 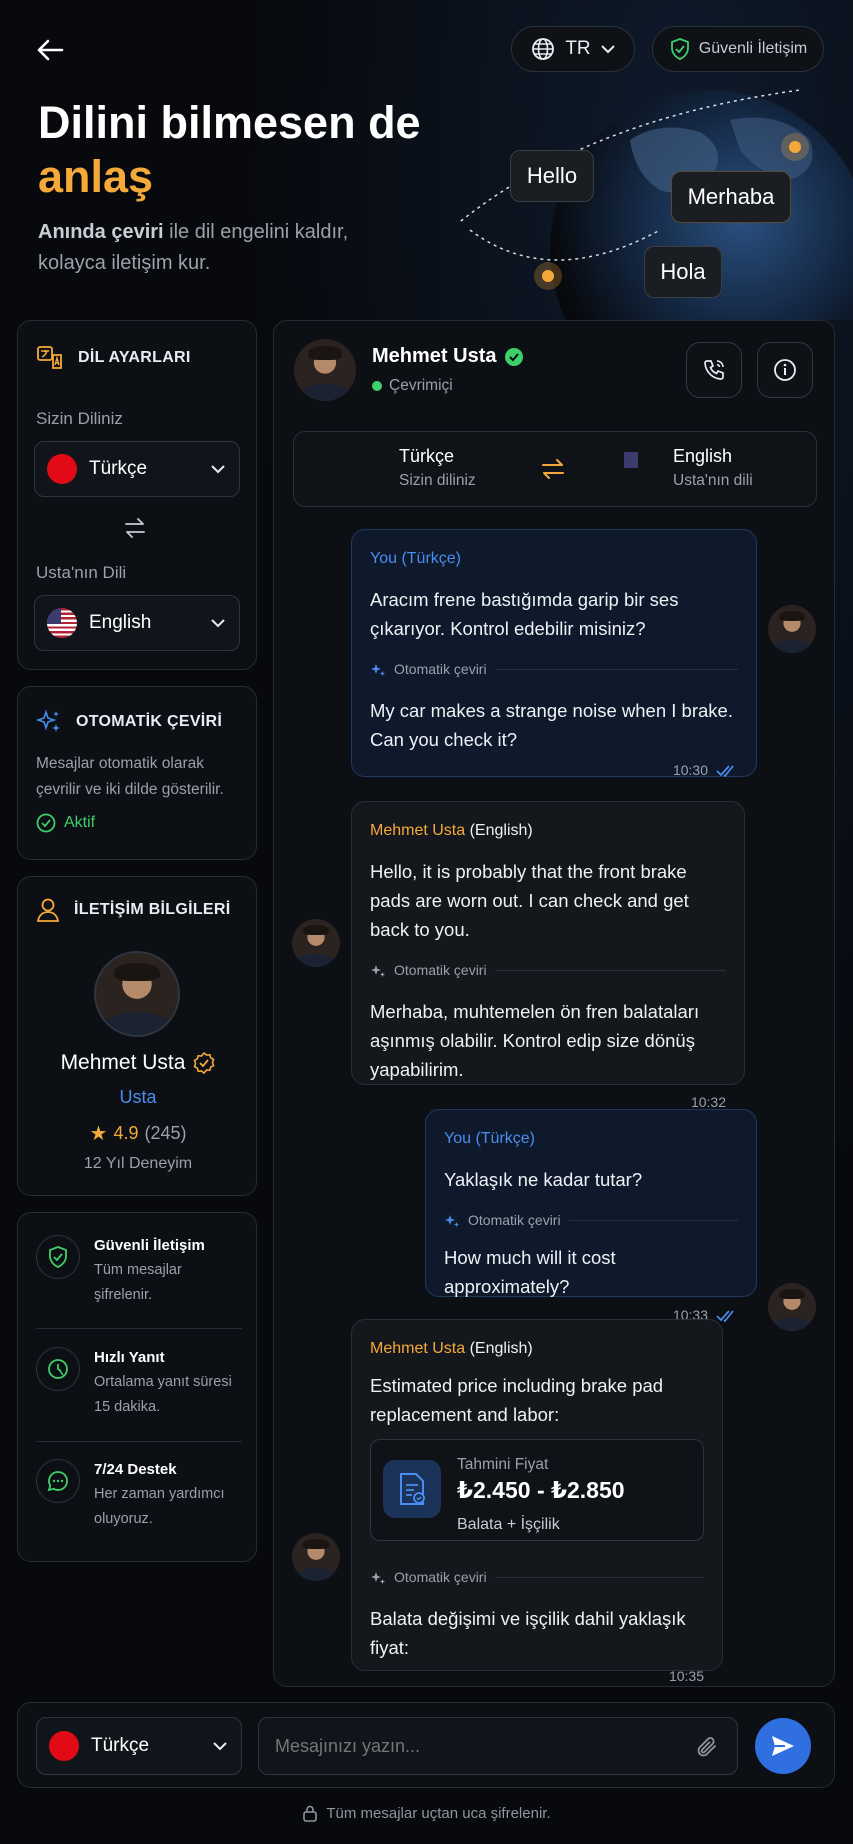 What do you see at coordinates (138, 1163) in the screenshot?
I see `contact-experience: 12 Yıl Deneyim` at bounding box center [138, 1163].